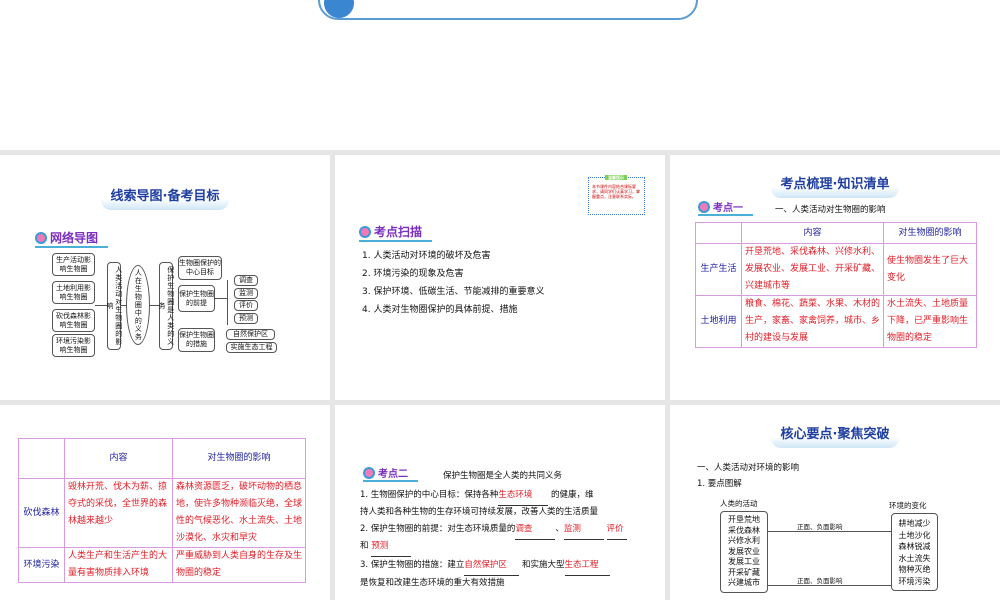 Image resolution: width=1000 pixels, height=600 pixels. I want to click on mindmap-leaf: 预测, so click(246, 318).